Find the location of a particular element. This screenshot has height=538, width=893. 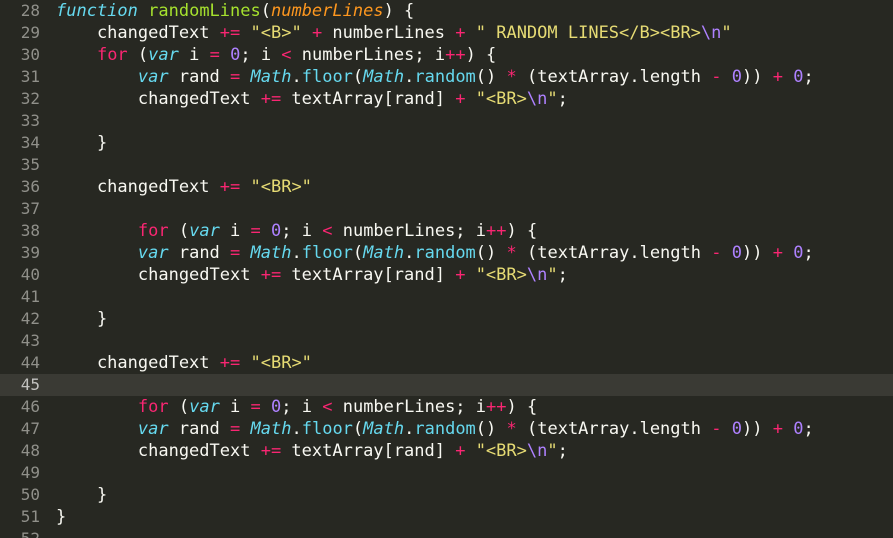

line-number: 41 is located at coordinates (30, 296).